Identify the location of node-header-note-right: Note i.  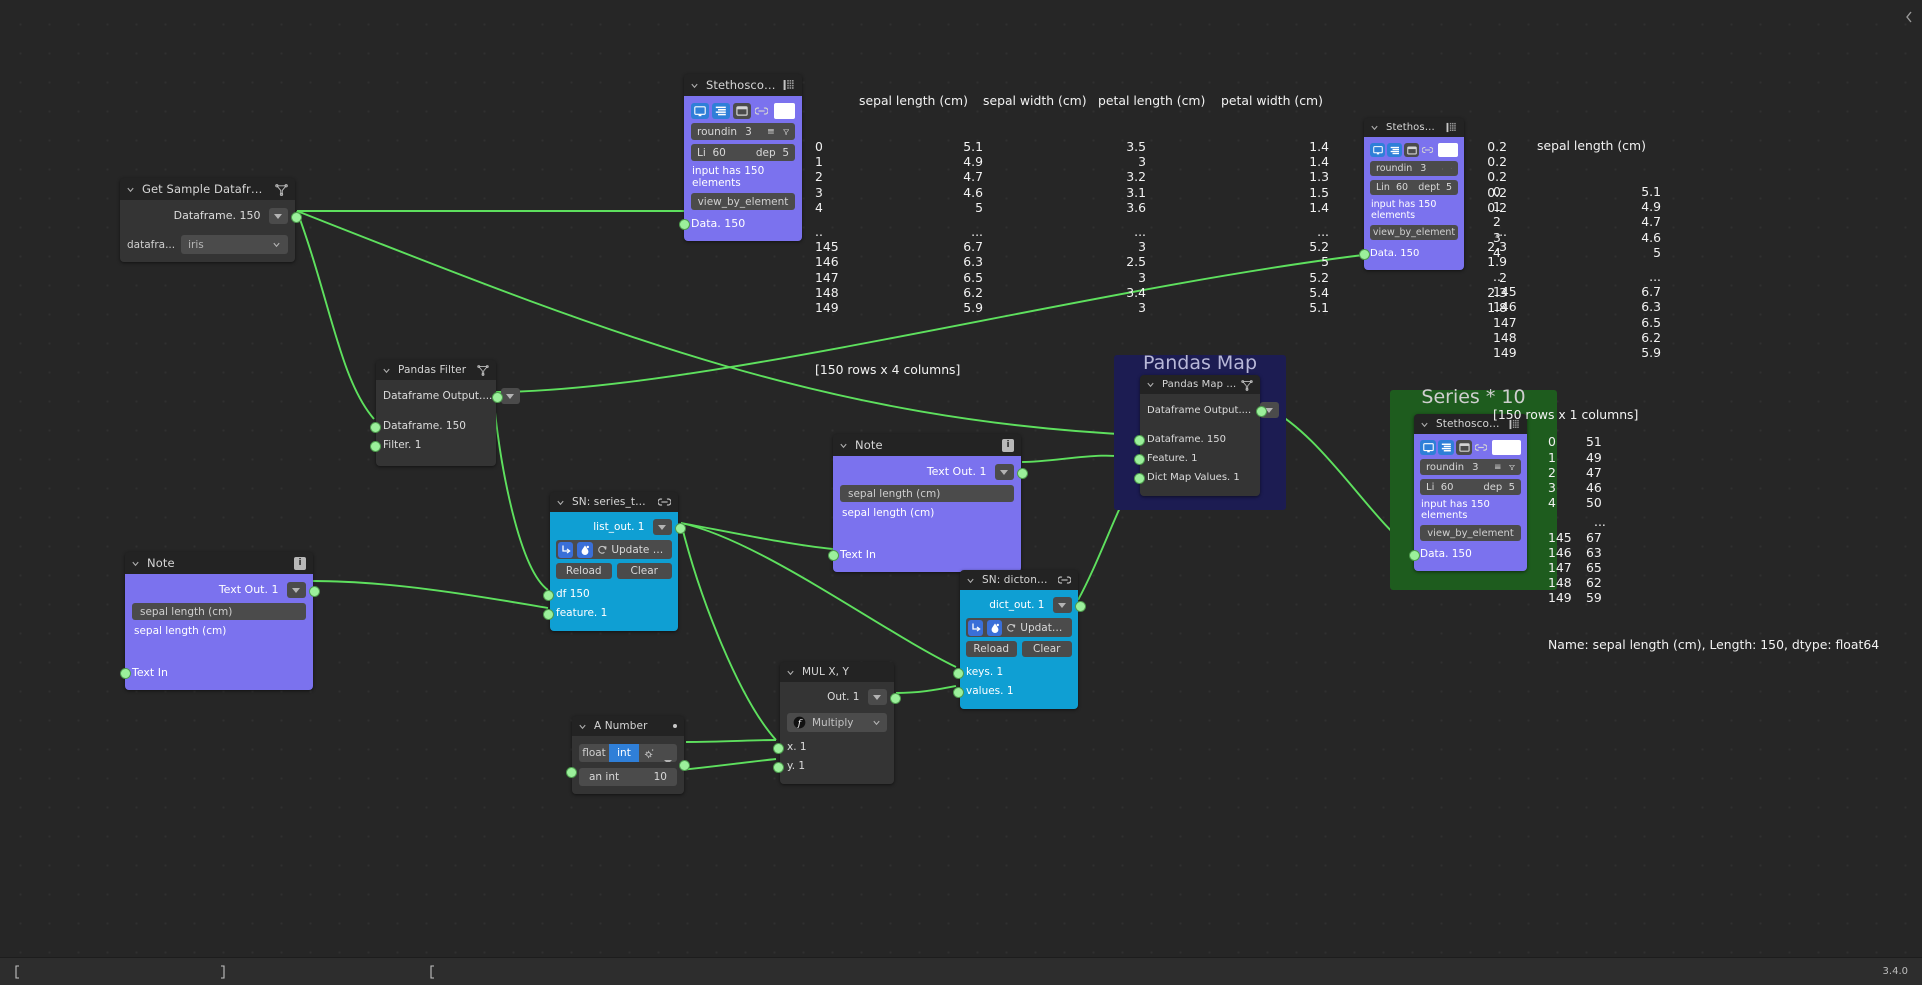
(927, 445).